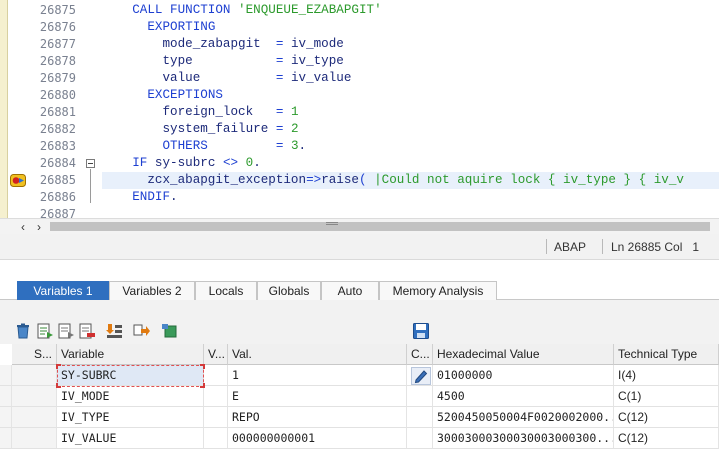 This screenshot has height=453, width=719. Describe the element at coordinates (57, 112) in the screenshot. I see `line-number: 26881` at that location.